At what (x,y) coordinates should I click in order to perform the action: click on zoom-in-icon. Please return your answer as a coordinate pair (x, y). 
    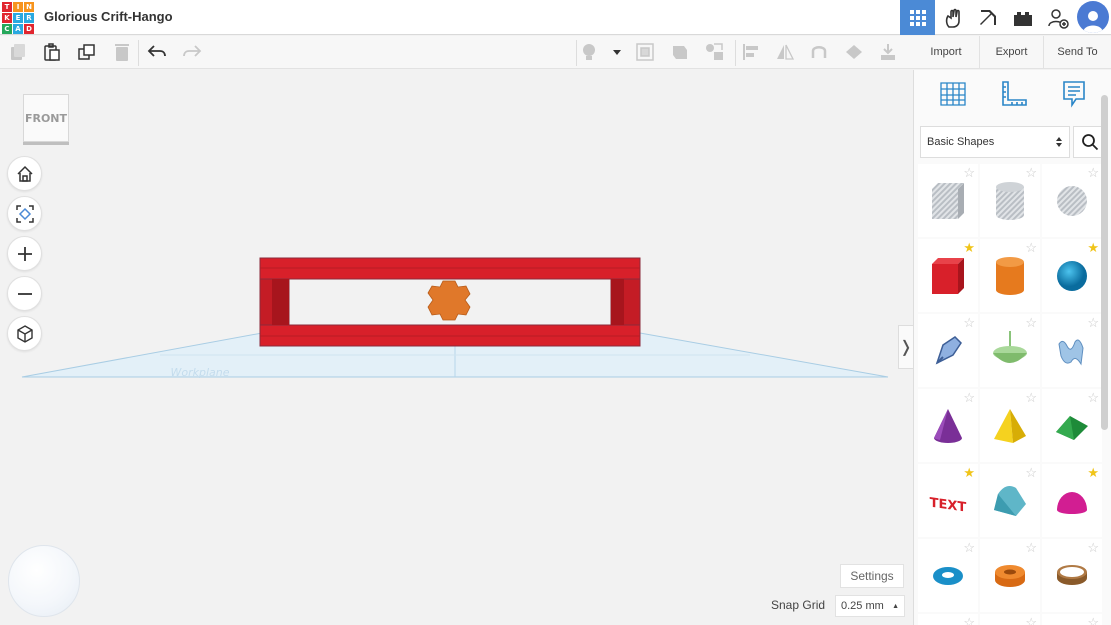
    Looking at the image, I should click on (24, 253).